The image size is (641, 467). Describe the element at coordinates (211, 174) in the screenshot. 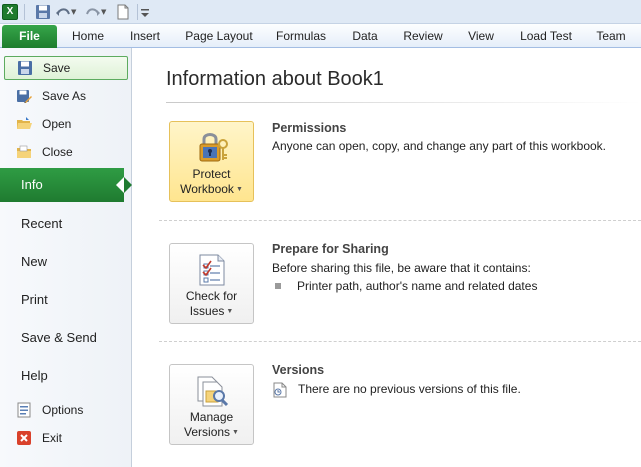

I see `protect-workbook-label-line1: Protect` at that location.